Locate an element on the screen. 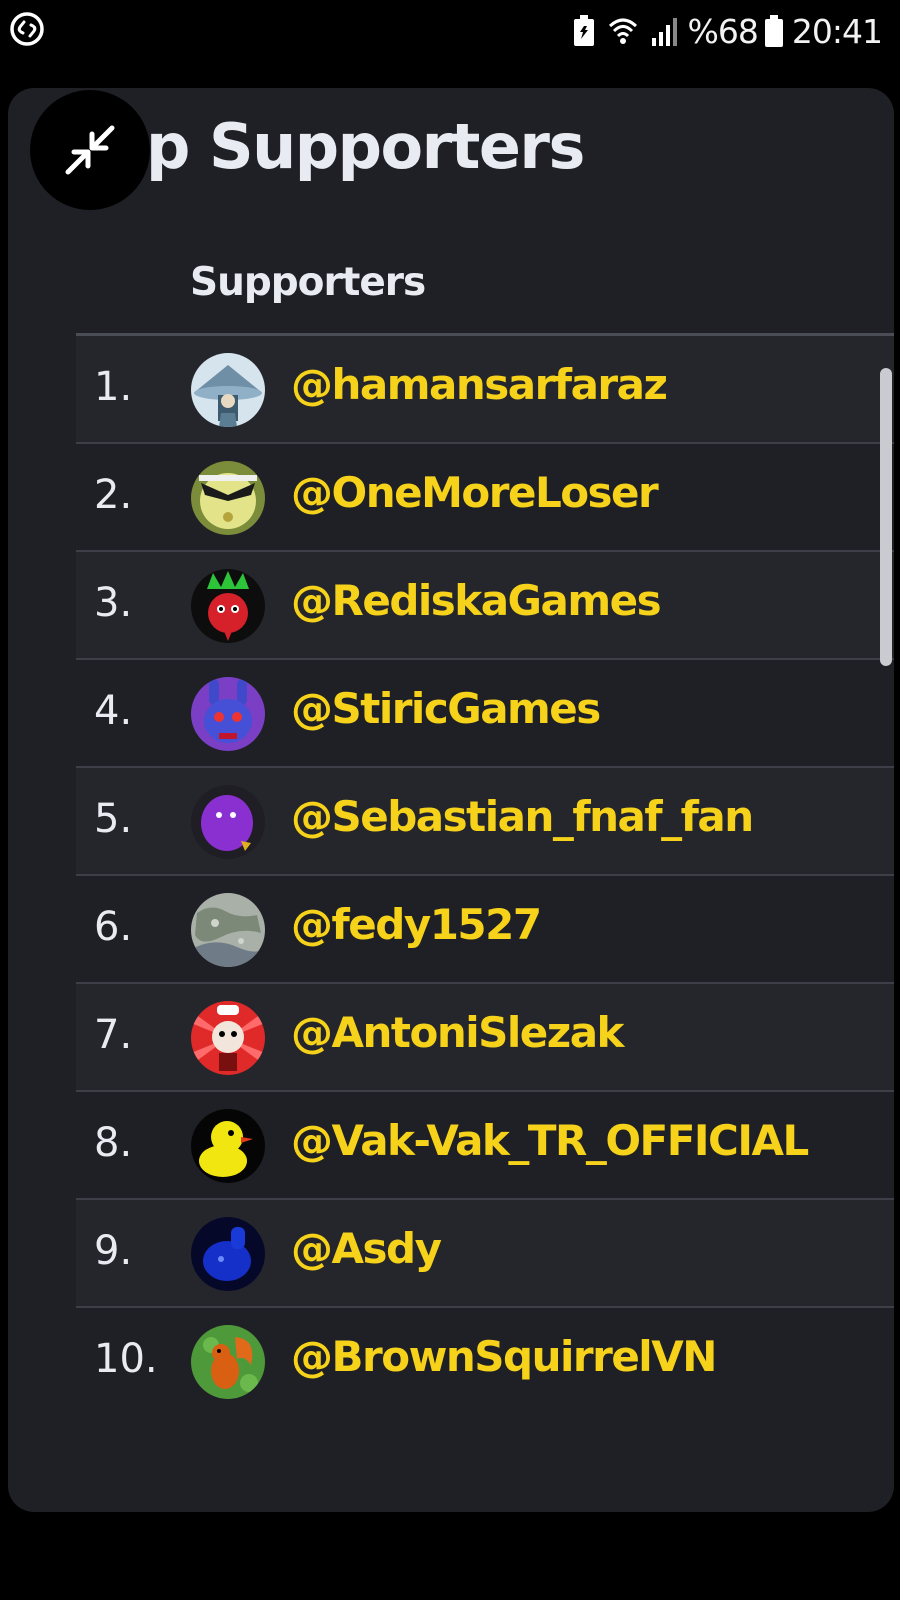 This screenshot has width=900, height=1600. collapse-button is located at coordinates (90, 150).